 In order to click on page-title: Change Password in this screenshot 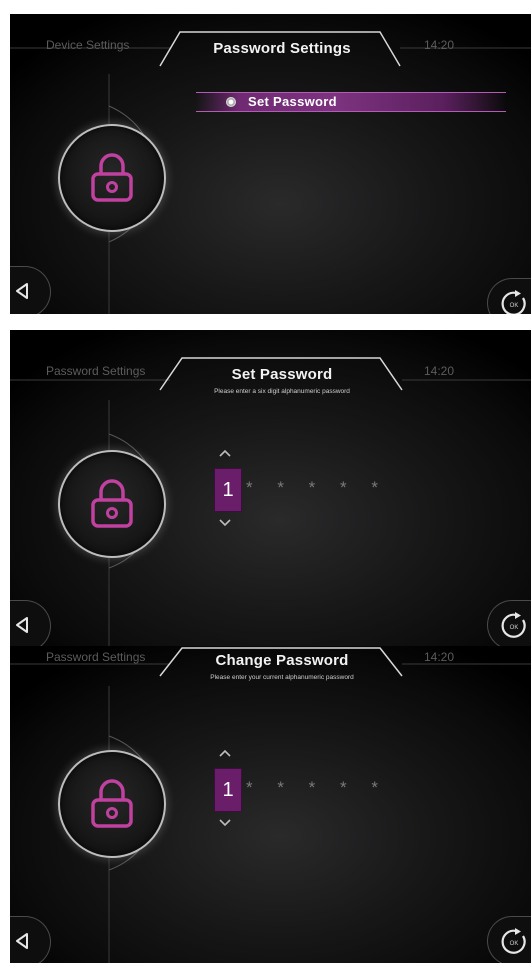, I will do `click(282, 660)`.